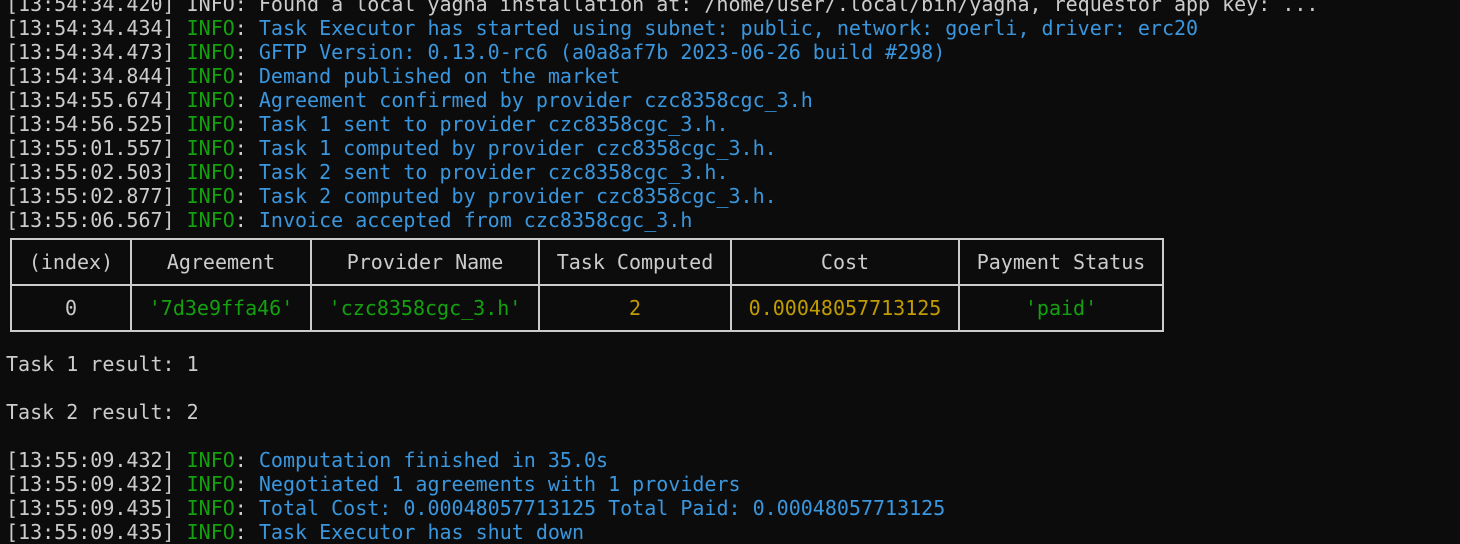 This screenshot has width=1460, height=544. Describe the element at coordinates (221, 308) in the screenshot. I see `cell-agreement: '7d3e9ffa46'` at that location.